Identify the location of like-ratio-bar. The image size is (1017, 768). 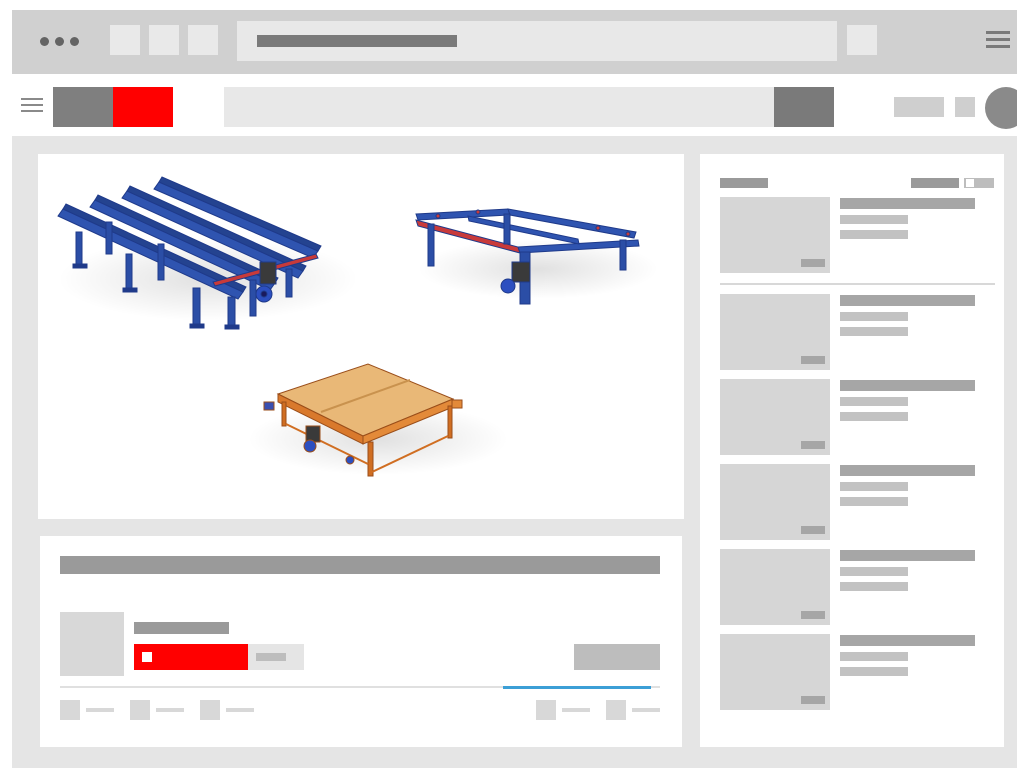
(577, 687).